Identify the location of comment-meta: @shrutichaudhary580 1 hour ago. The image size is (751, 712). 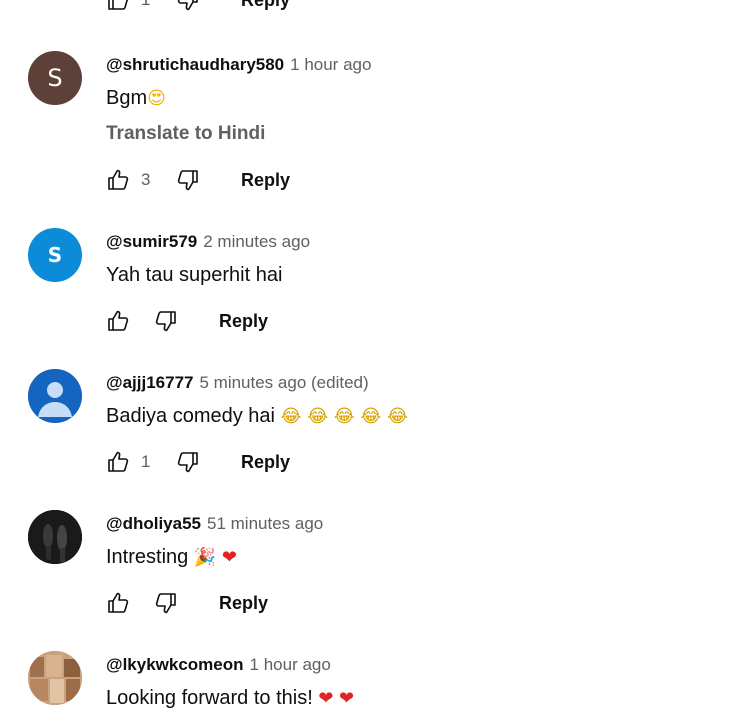
(238, 65).